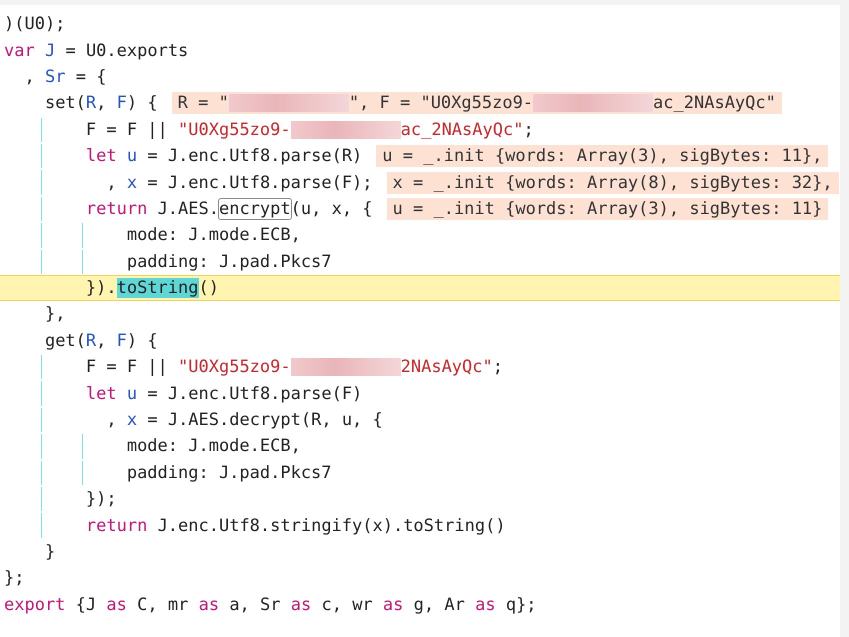 The width and height of the screenshot is (849, 637). I want to click on code-text: g, Ar, so click(439, 604).